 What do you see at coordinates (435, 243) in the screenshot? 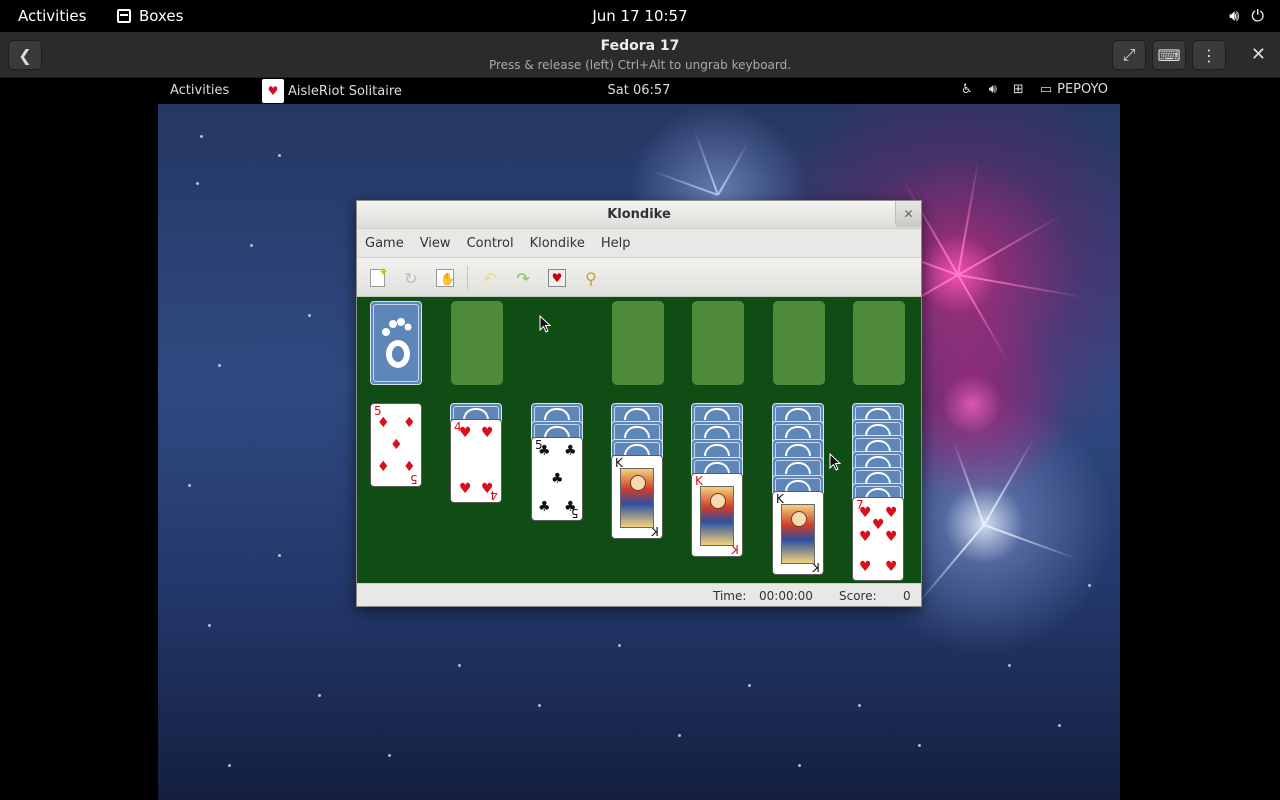
I see `menu-view: View` at bounding box center [435, 243].